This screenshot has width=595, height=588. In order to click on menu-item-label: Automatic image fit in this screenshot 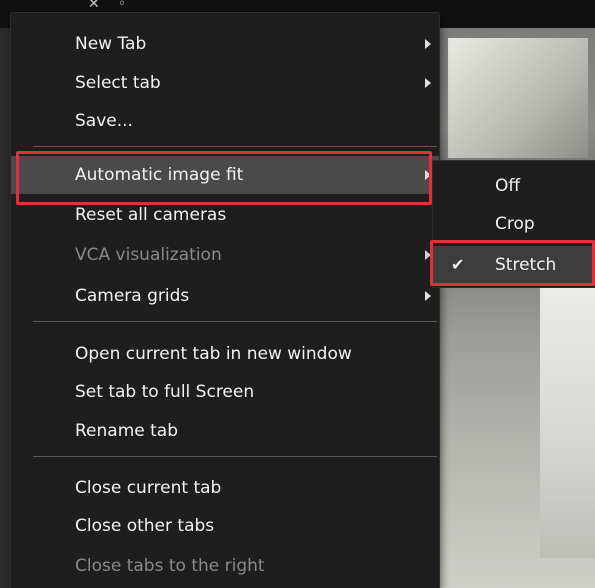, I will do `click(159, 175)`.